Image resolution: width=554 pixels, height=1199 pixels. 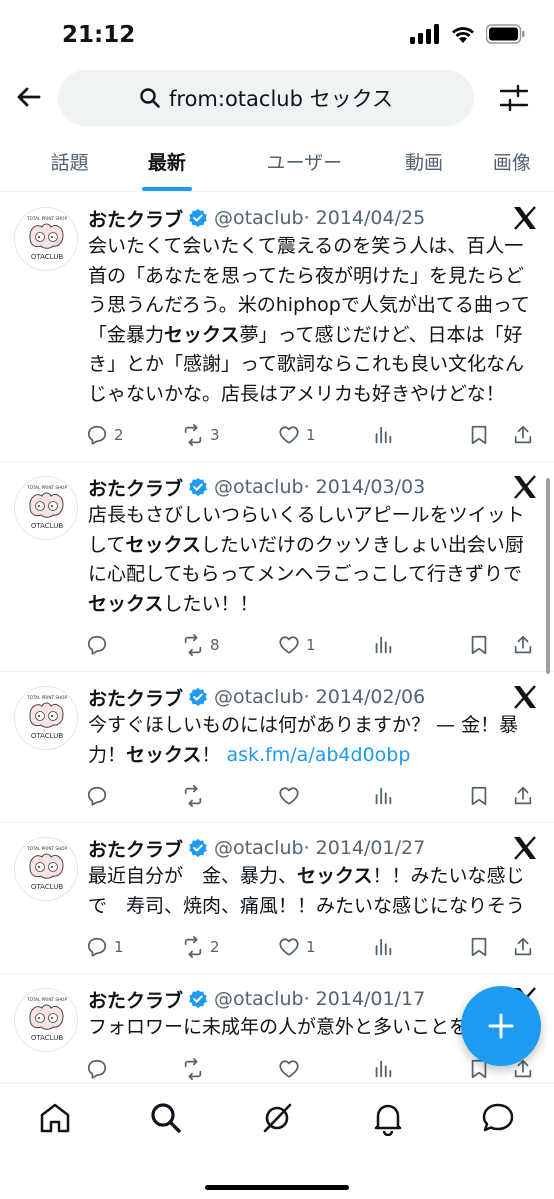 I want to click on retweet-button: 3, so click(x=230, y=435).